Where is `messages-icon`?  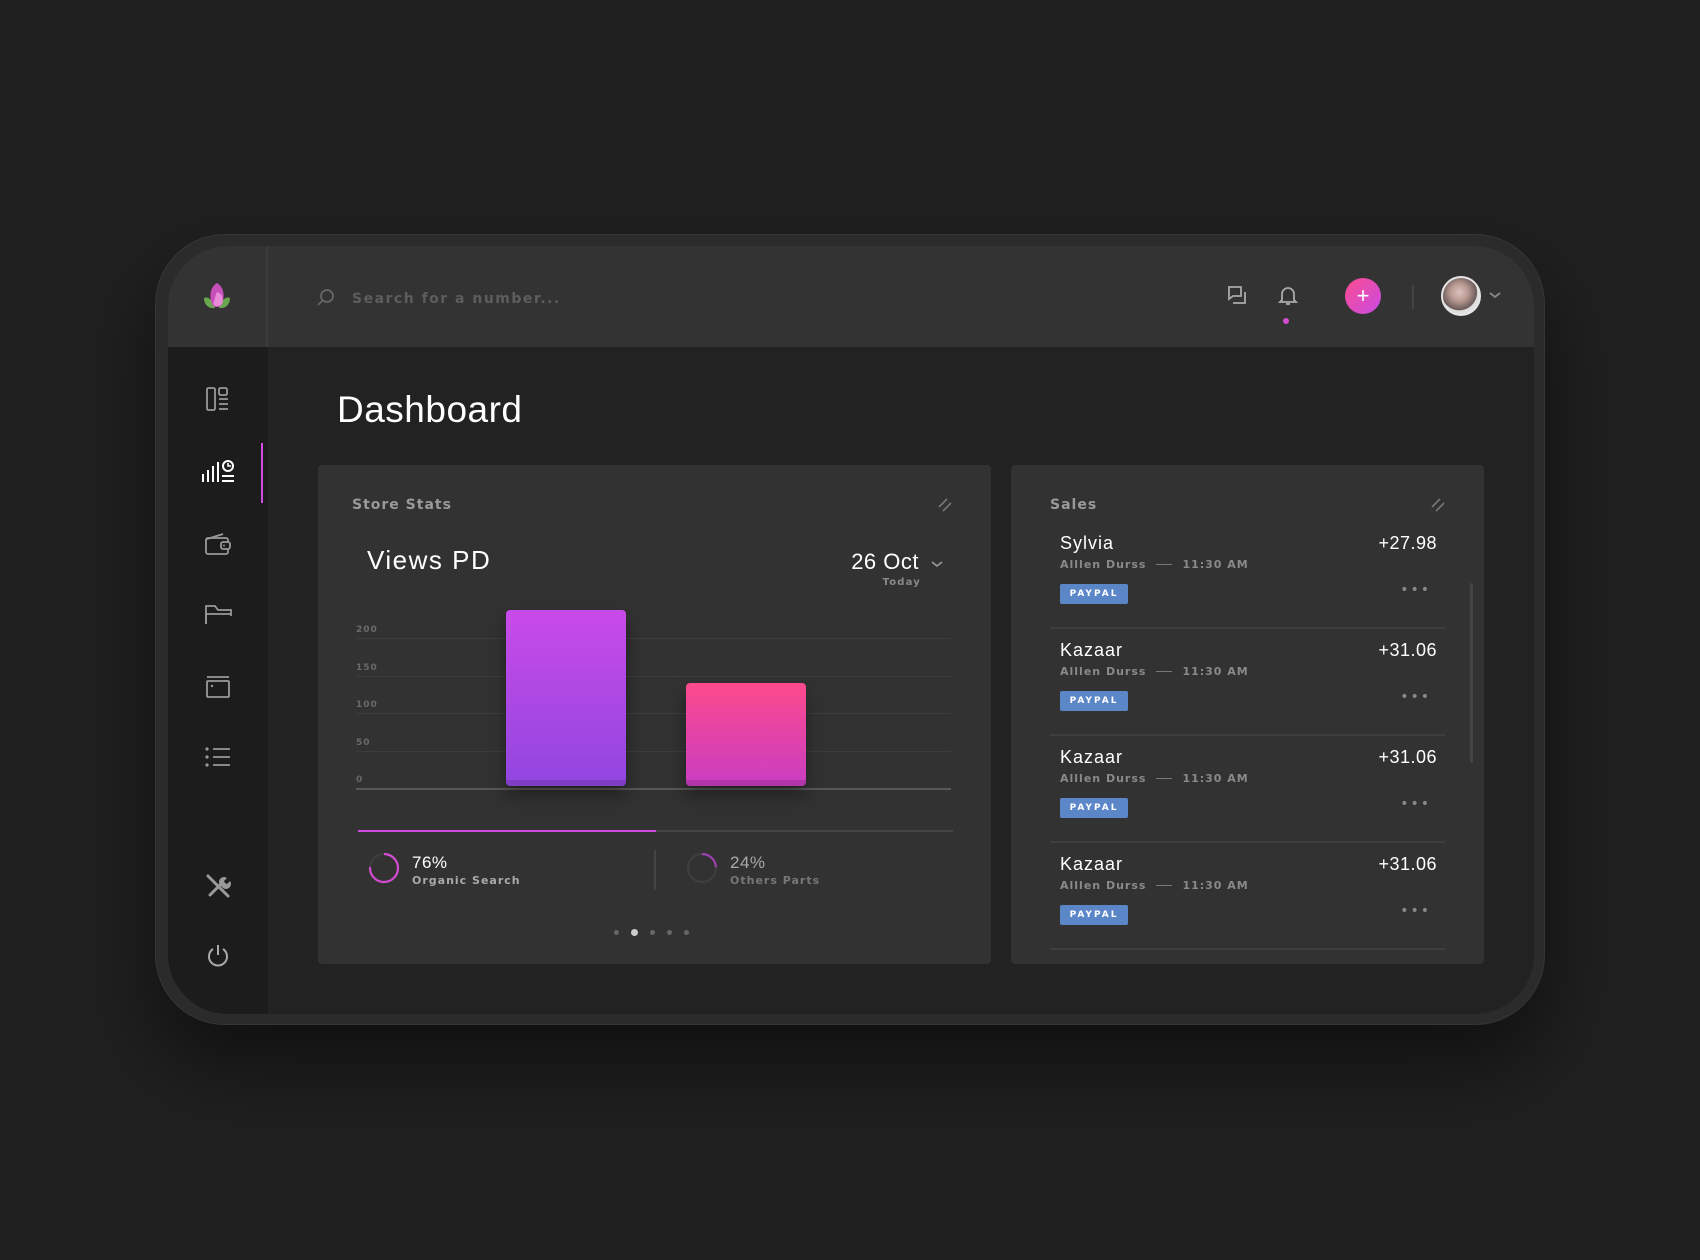
messages-icon is located at coordinates (1237, 295).